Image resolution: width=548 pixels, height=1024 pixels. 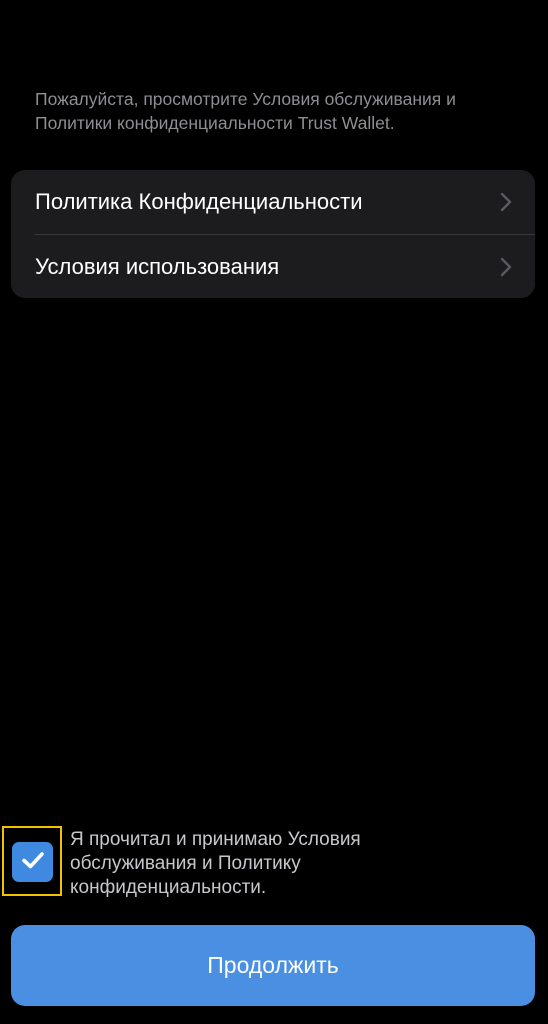 I want to click on continue-button: Продолжить, so click(x=273, y=965).